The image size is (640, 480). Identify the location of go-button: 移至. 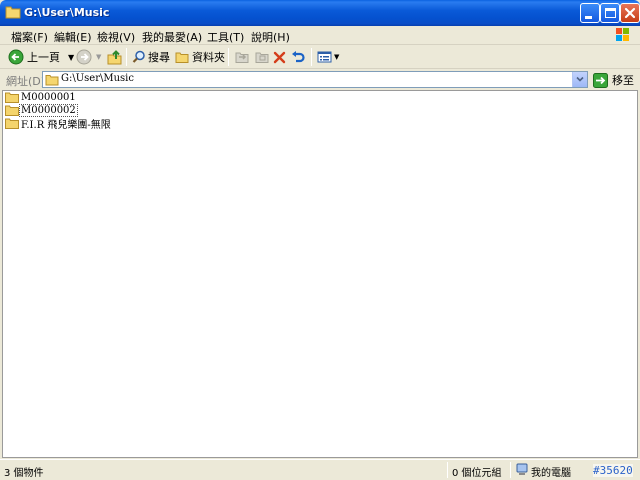
(613, 80).